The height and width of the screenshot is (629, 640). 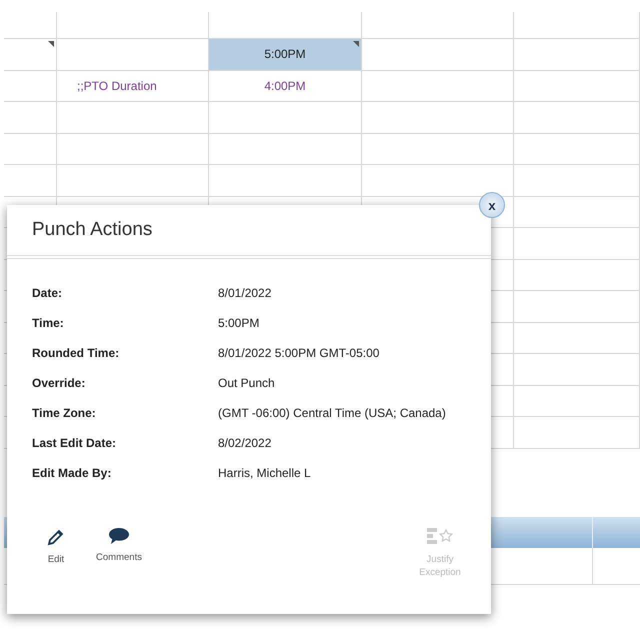 What do you see at coordinates (239, 323) in the screenshot?
I see `field-value: 5:00PM` at bounding box center [239, 323].